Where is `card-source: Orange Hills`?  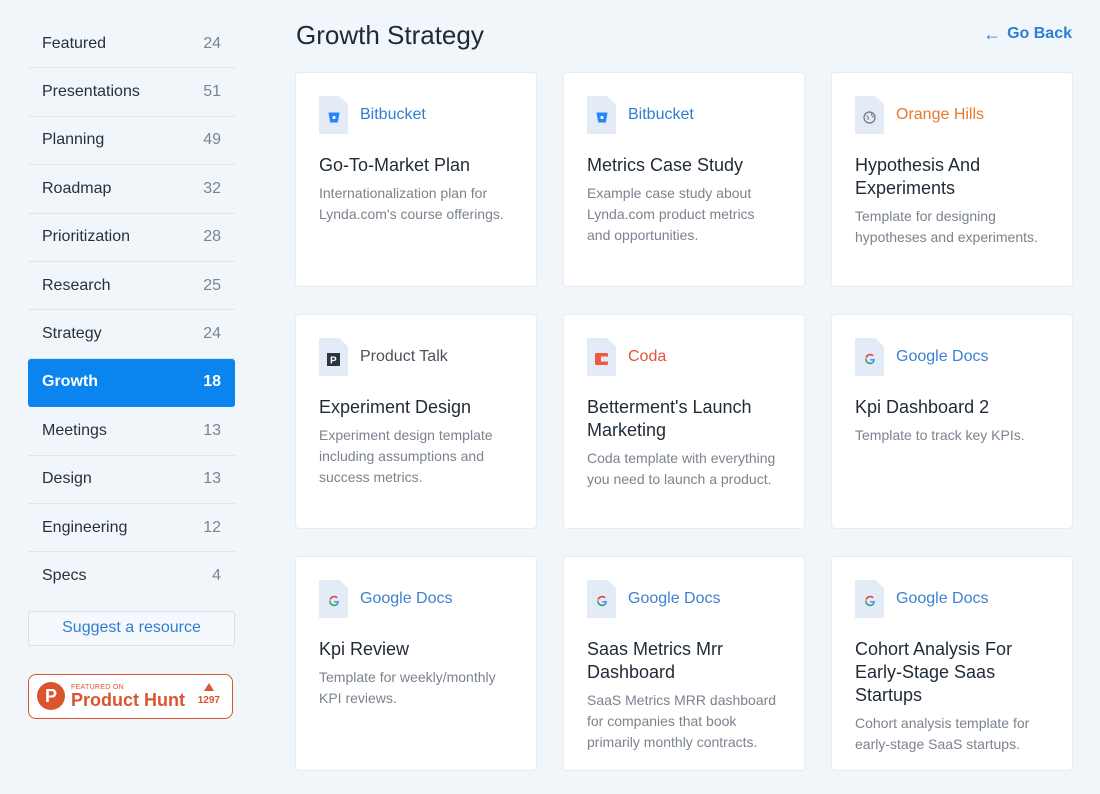 card-source: Orange Hills is located at coordinates (940, 114).